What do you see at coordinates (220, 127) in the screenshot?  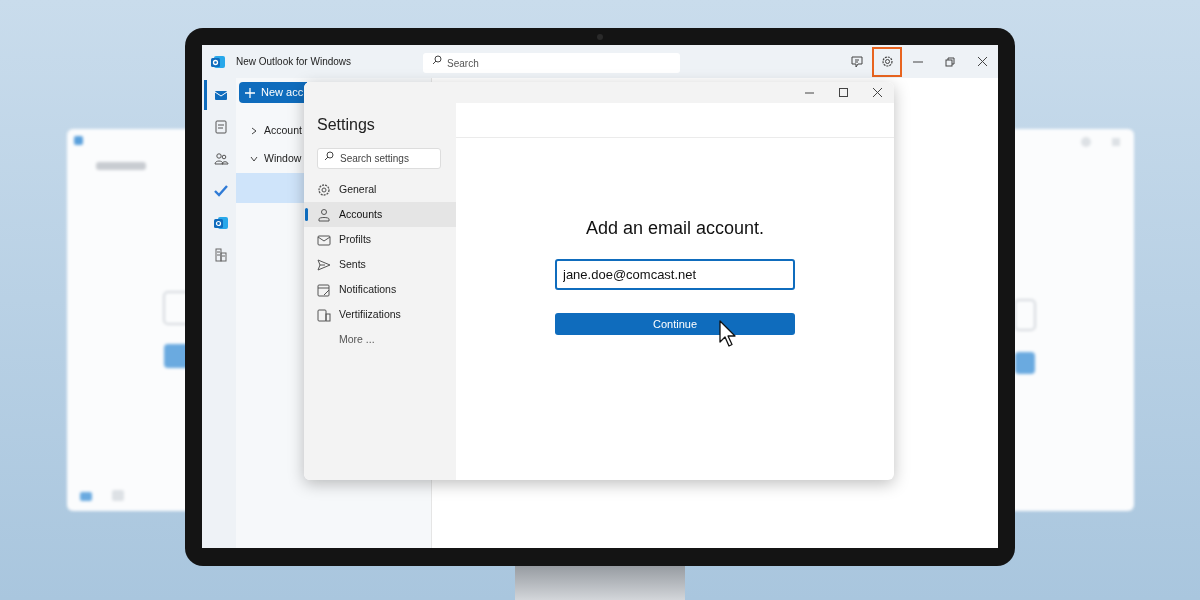 I see `notes-icon` at bounding box center [220, 127].